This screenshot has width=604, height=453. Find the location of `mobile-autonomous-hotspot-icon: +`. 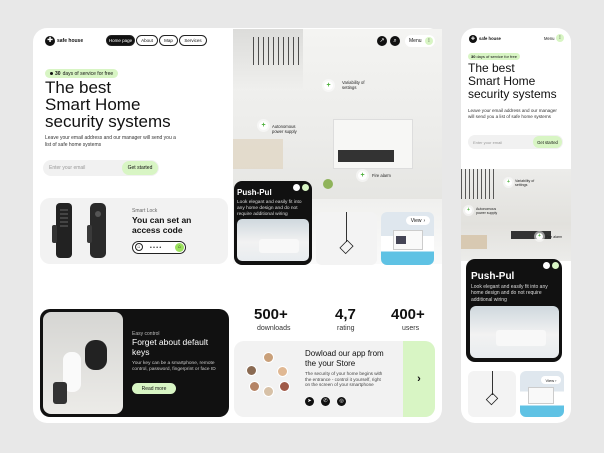

mobile-autonomous-hotspot-icon: + is located at coordinates (468, 210).